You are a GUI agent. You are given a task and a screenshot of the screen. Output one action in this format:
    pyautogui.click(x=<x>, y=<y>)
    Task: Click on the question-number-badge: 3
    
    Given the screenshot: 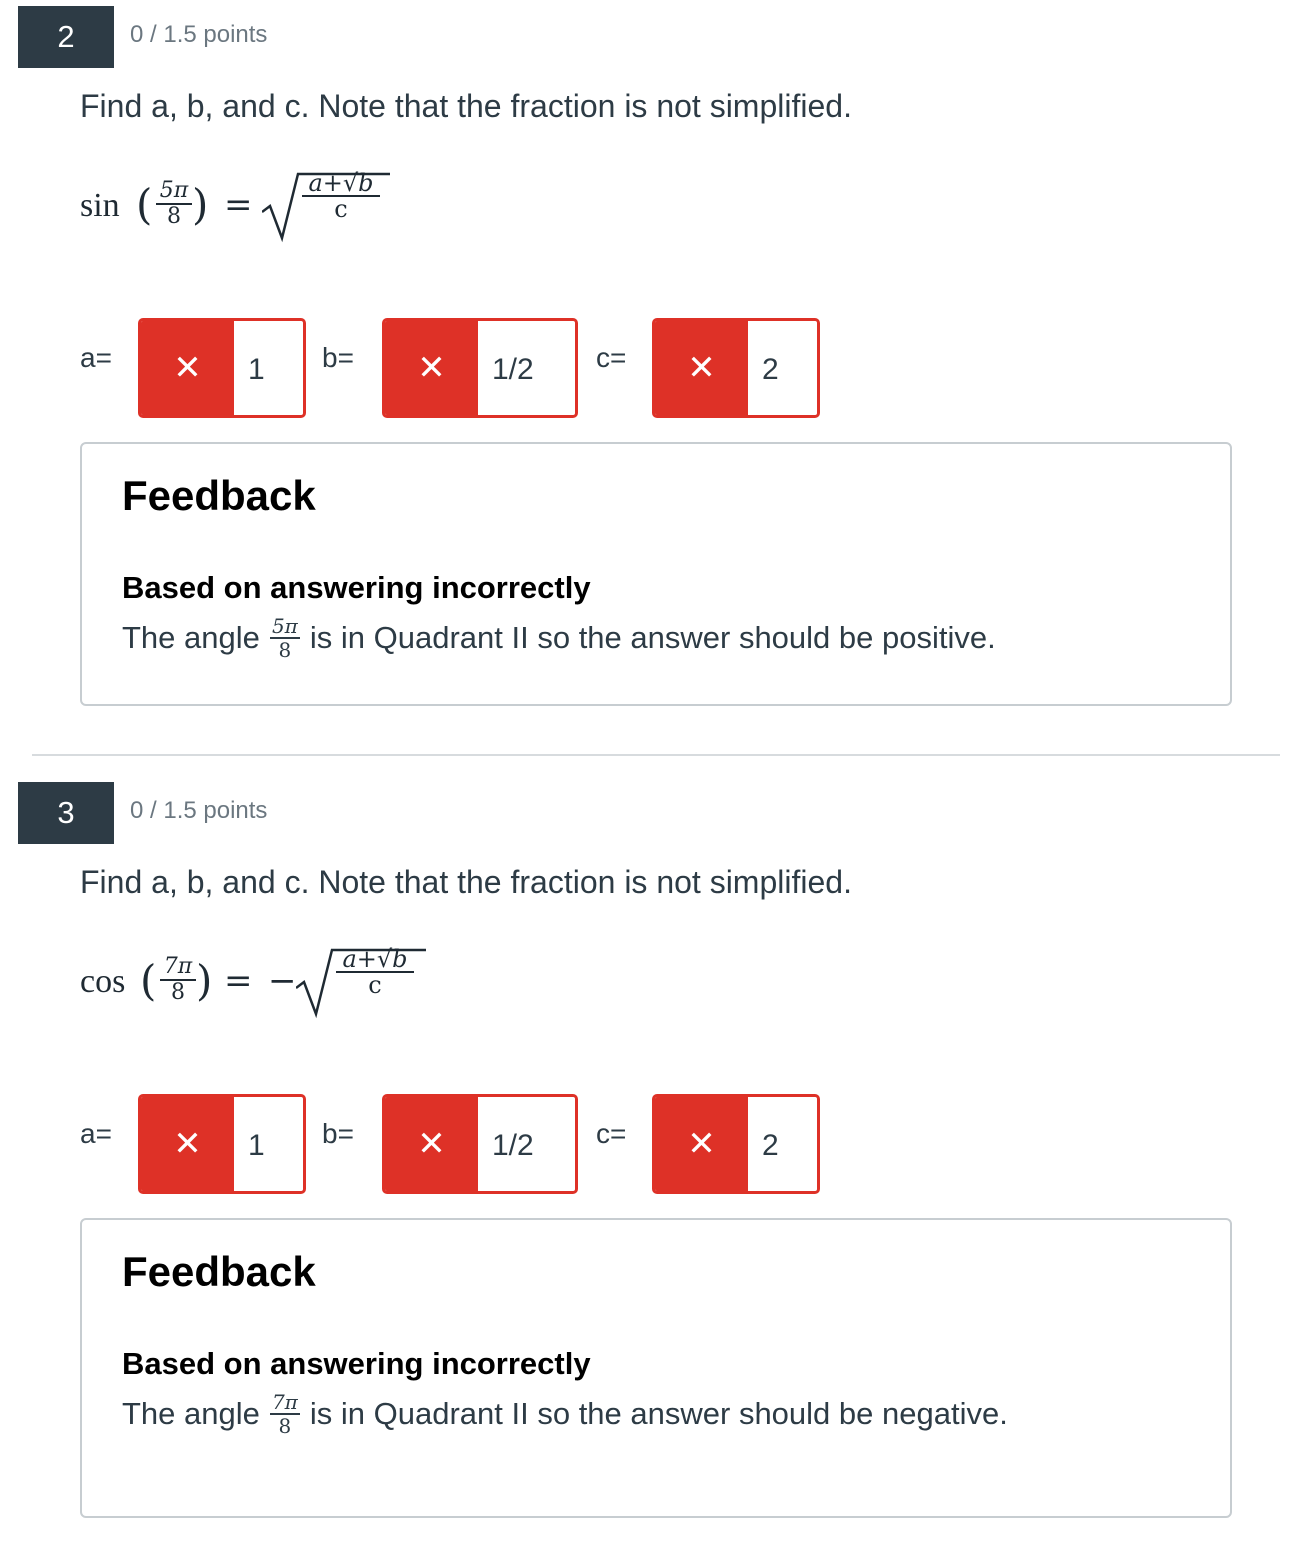 What is the action you would take?
    pyautogui.click(x=66, y=813)
    